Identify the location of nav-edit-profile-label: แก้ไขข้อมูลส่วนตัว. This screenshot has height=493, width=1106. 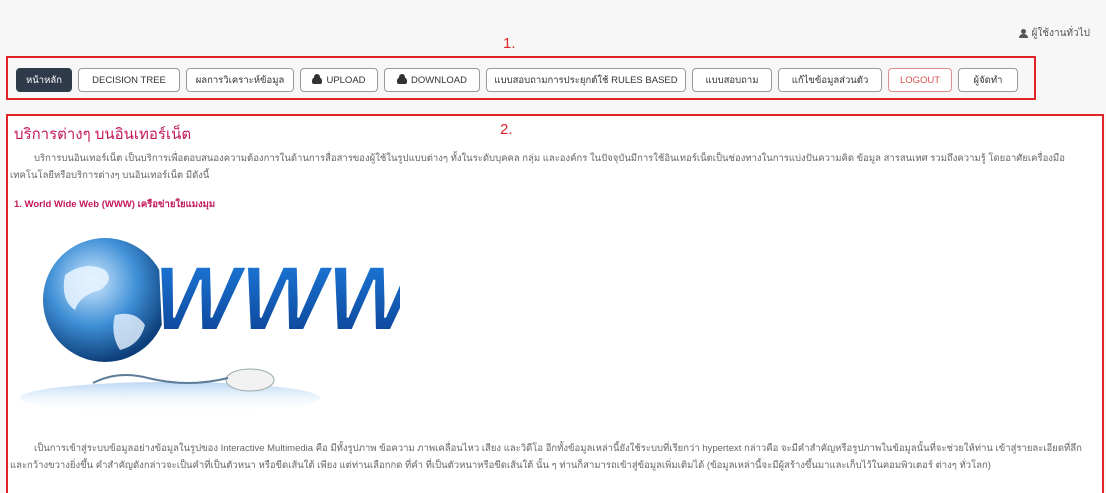
(830, 80).